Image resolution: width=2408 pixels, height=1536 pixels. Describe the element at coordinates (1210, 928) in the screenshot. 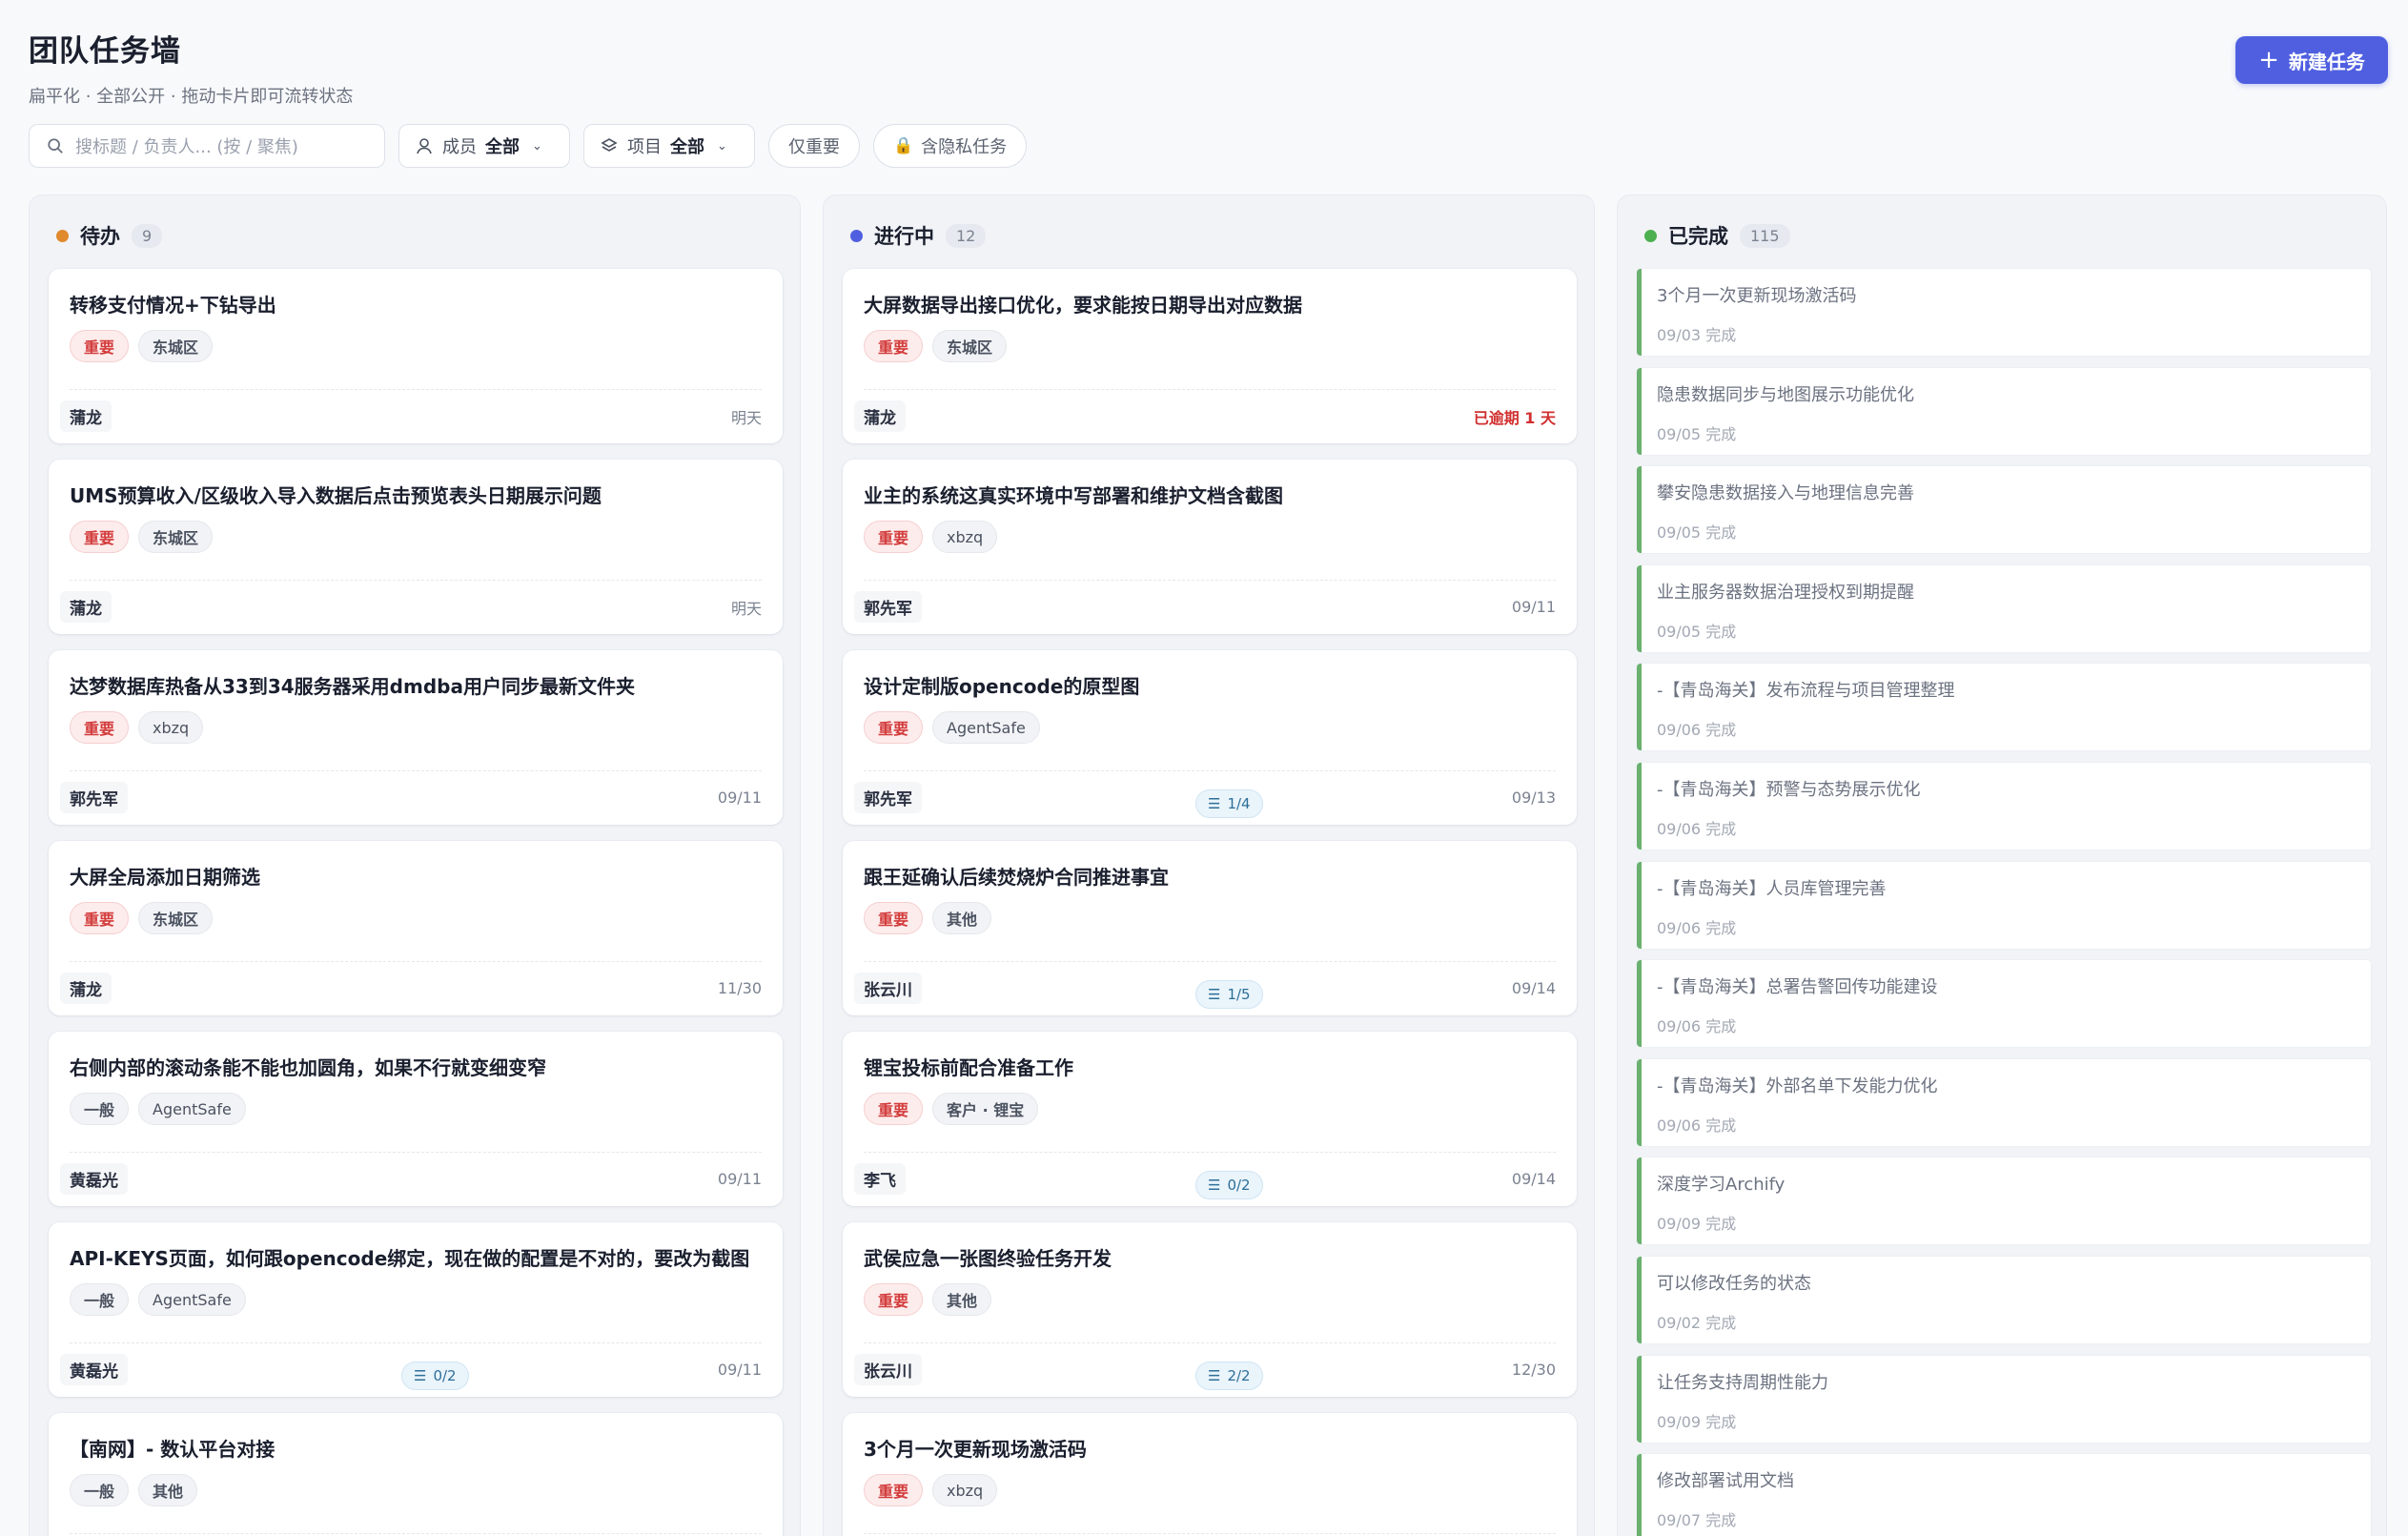

I see `task-card: 跟王延确认后续焚烧炉合同推进事宜 重要 其他 张云川 09/14 ☰ 1/5` at that location.